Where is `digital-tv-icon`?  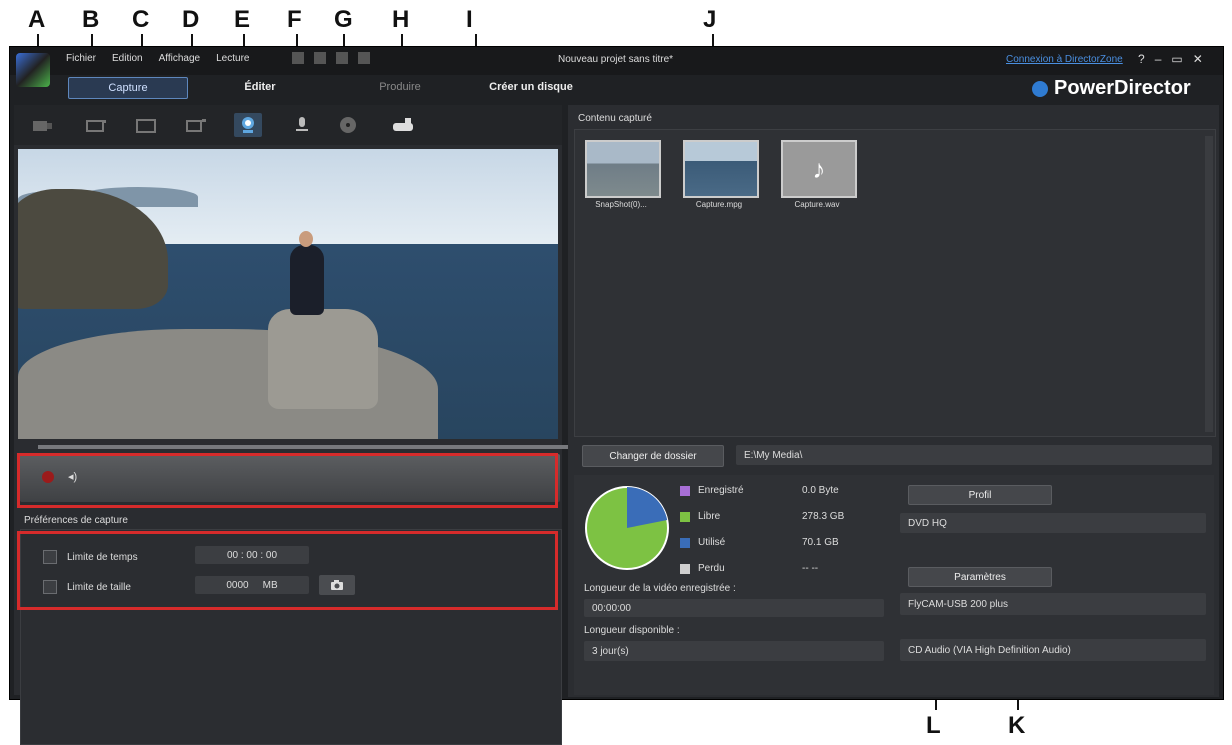
digital-tv-icon is located at coordinates (196, 125).